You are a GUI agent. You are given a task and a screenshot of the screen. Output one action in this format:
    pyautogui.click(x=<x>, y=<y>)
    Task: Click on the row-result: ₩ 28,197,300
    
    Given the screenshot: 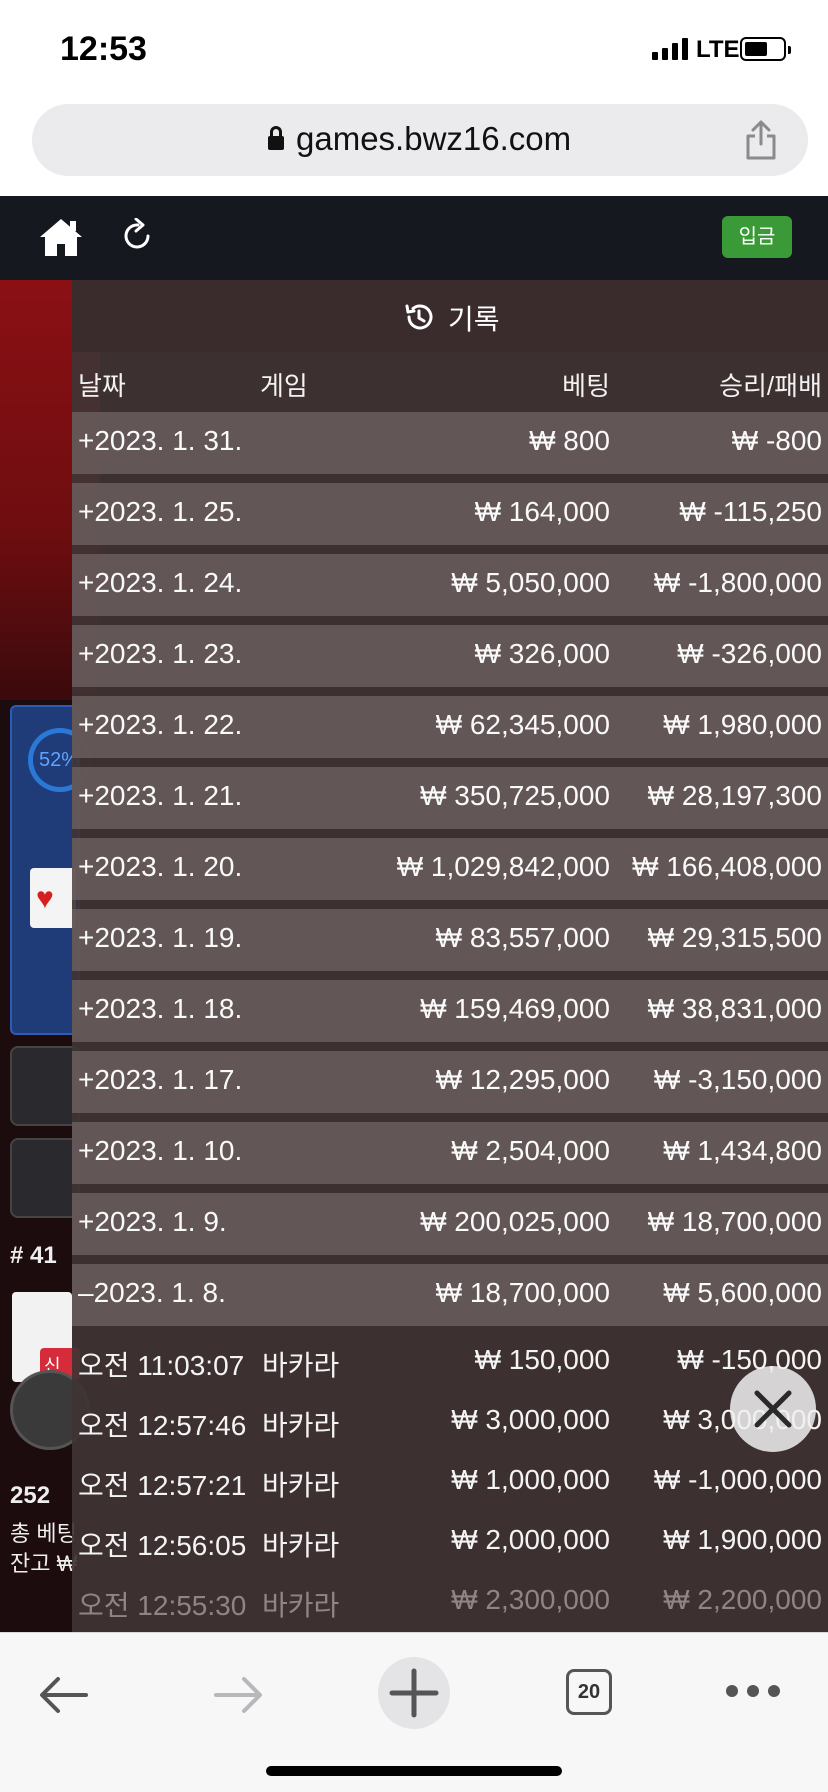 What is the action you would take?
    pyautogui.click(x=734, y=795)
    